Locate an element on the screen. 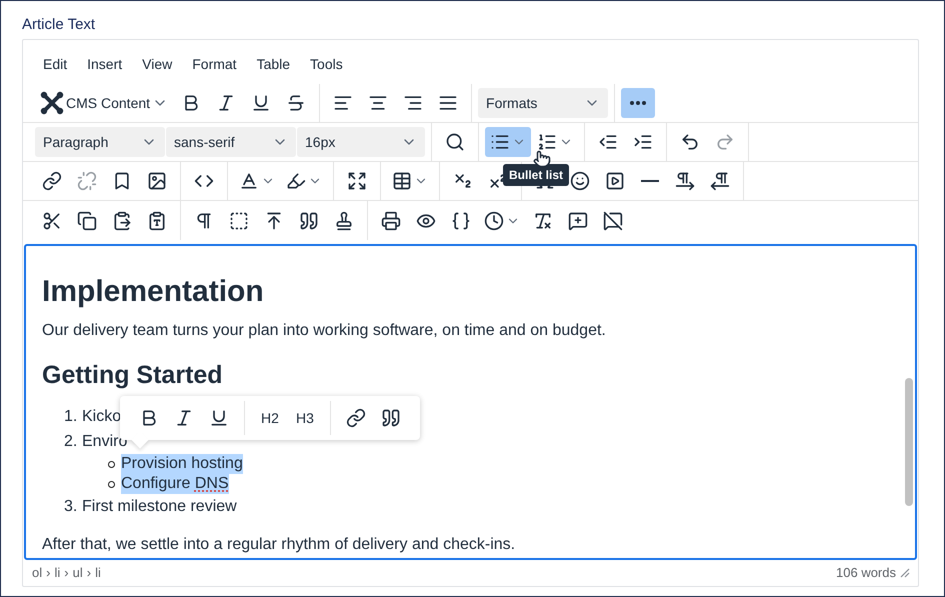  heading-button: H3 is located at coordinates (305, 418).